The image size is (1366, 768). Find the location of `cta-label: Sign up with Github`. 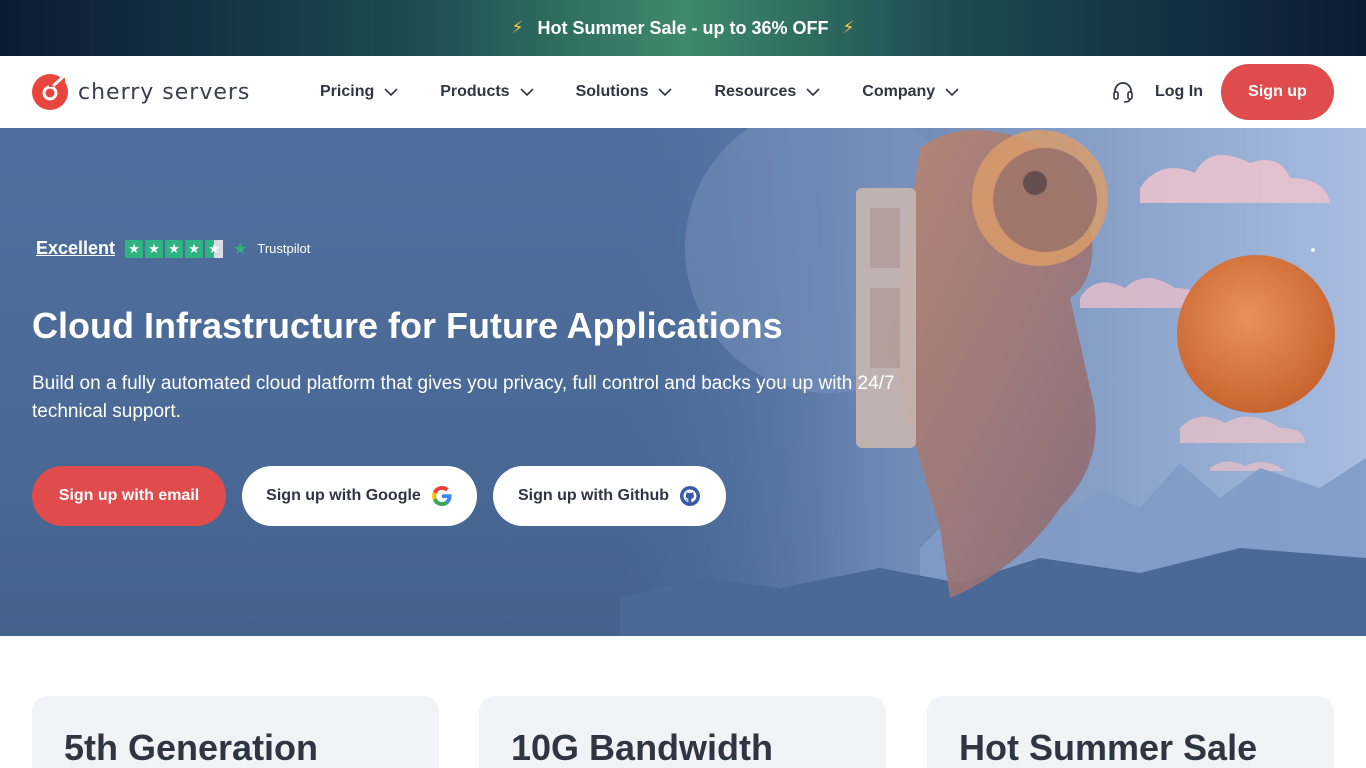

cta-label: Sign up with Github is located at coordinates (593, 495).